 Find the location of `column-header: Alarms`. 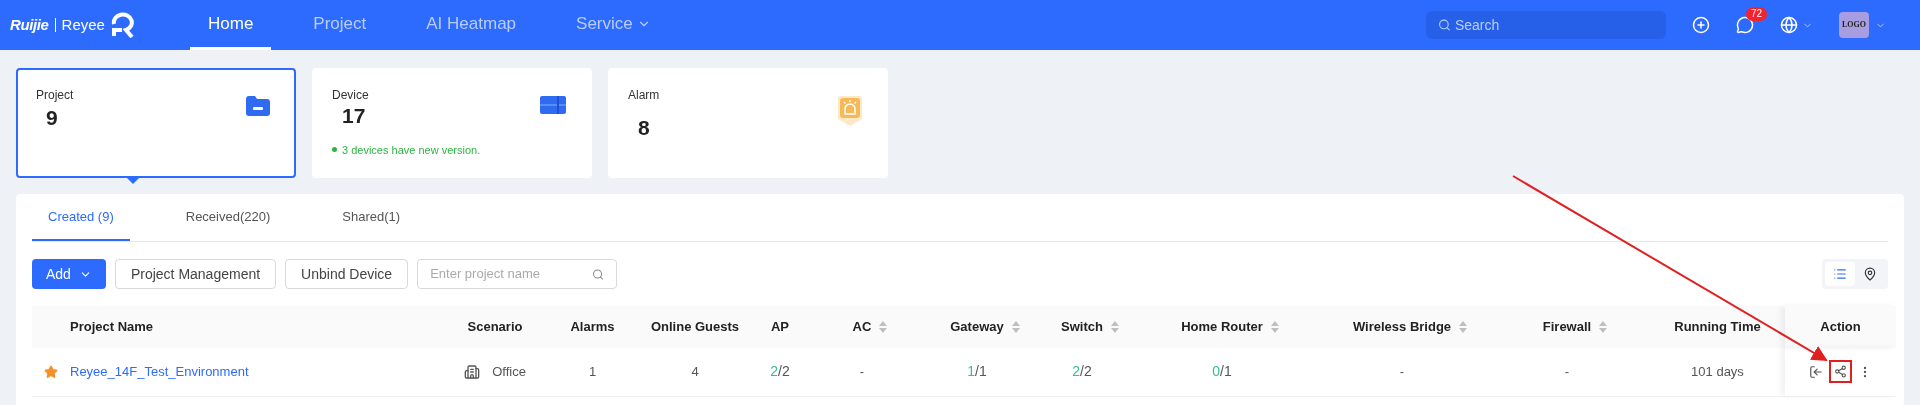

column-header: Alarms is located at coordinates (592, 327).